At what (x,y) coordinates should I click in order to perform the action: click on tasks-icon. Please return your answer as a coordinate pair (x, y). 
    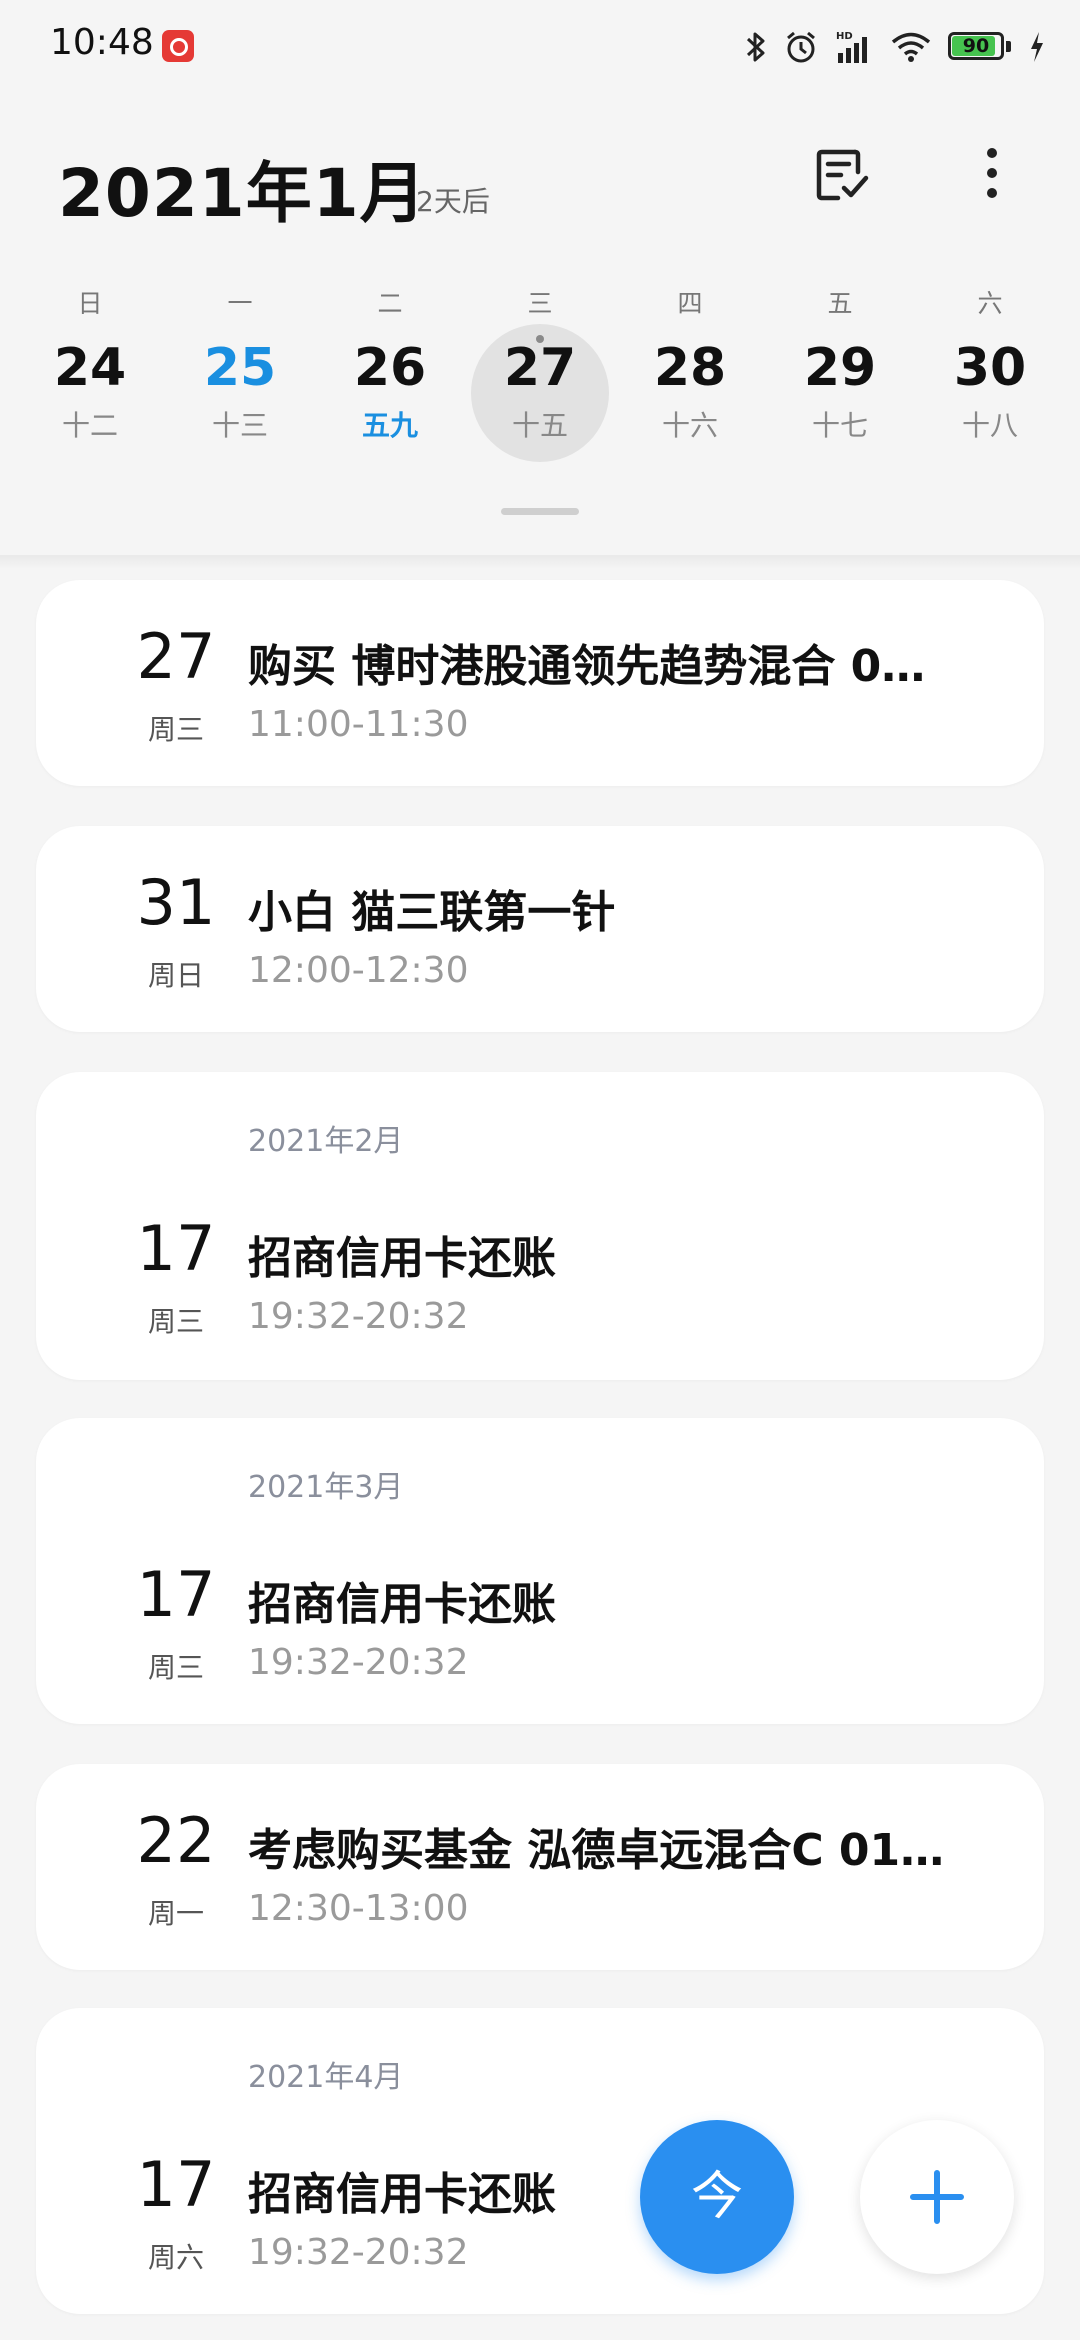
    Looking at the image, I should click on (842, 175).